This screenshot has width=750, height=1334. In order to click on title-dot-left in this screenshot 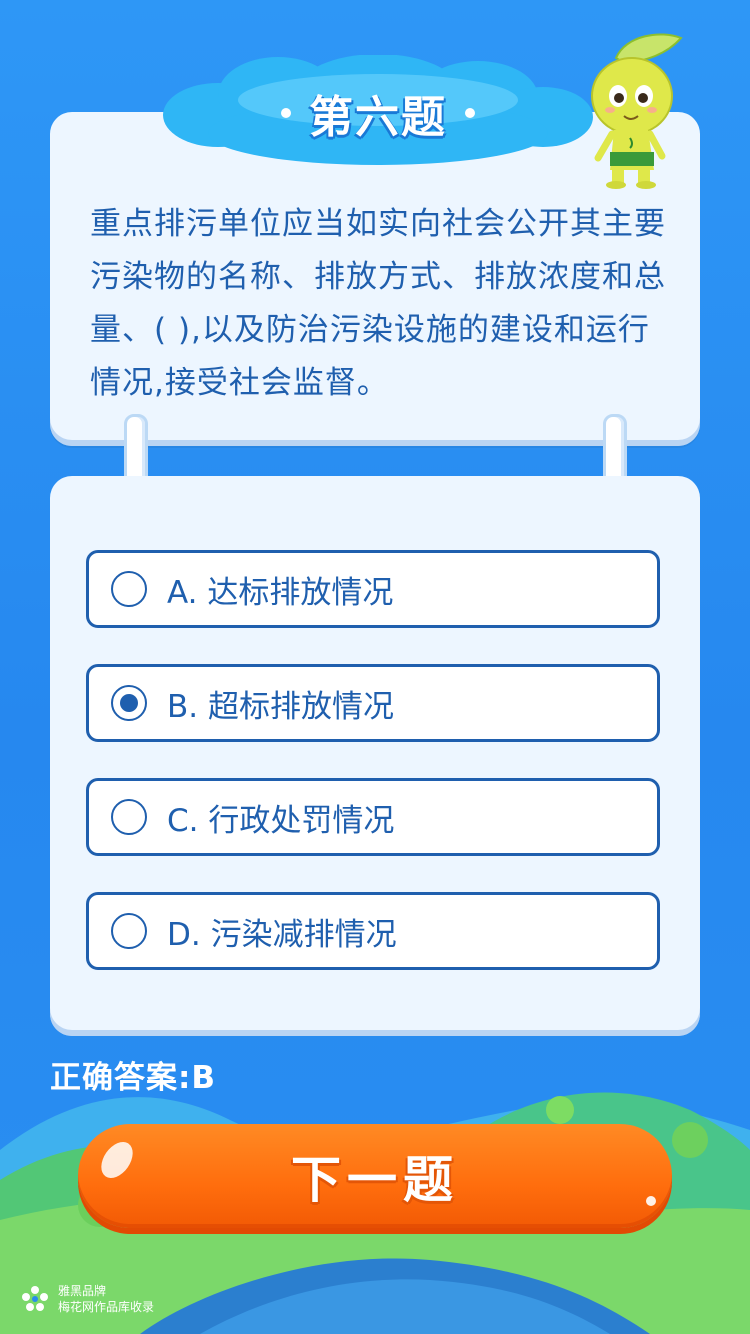, I will do `click(286, 113)`.